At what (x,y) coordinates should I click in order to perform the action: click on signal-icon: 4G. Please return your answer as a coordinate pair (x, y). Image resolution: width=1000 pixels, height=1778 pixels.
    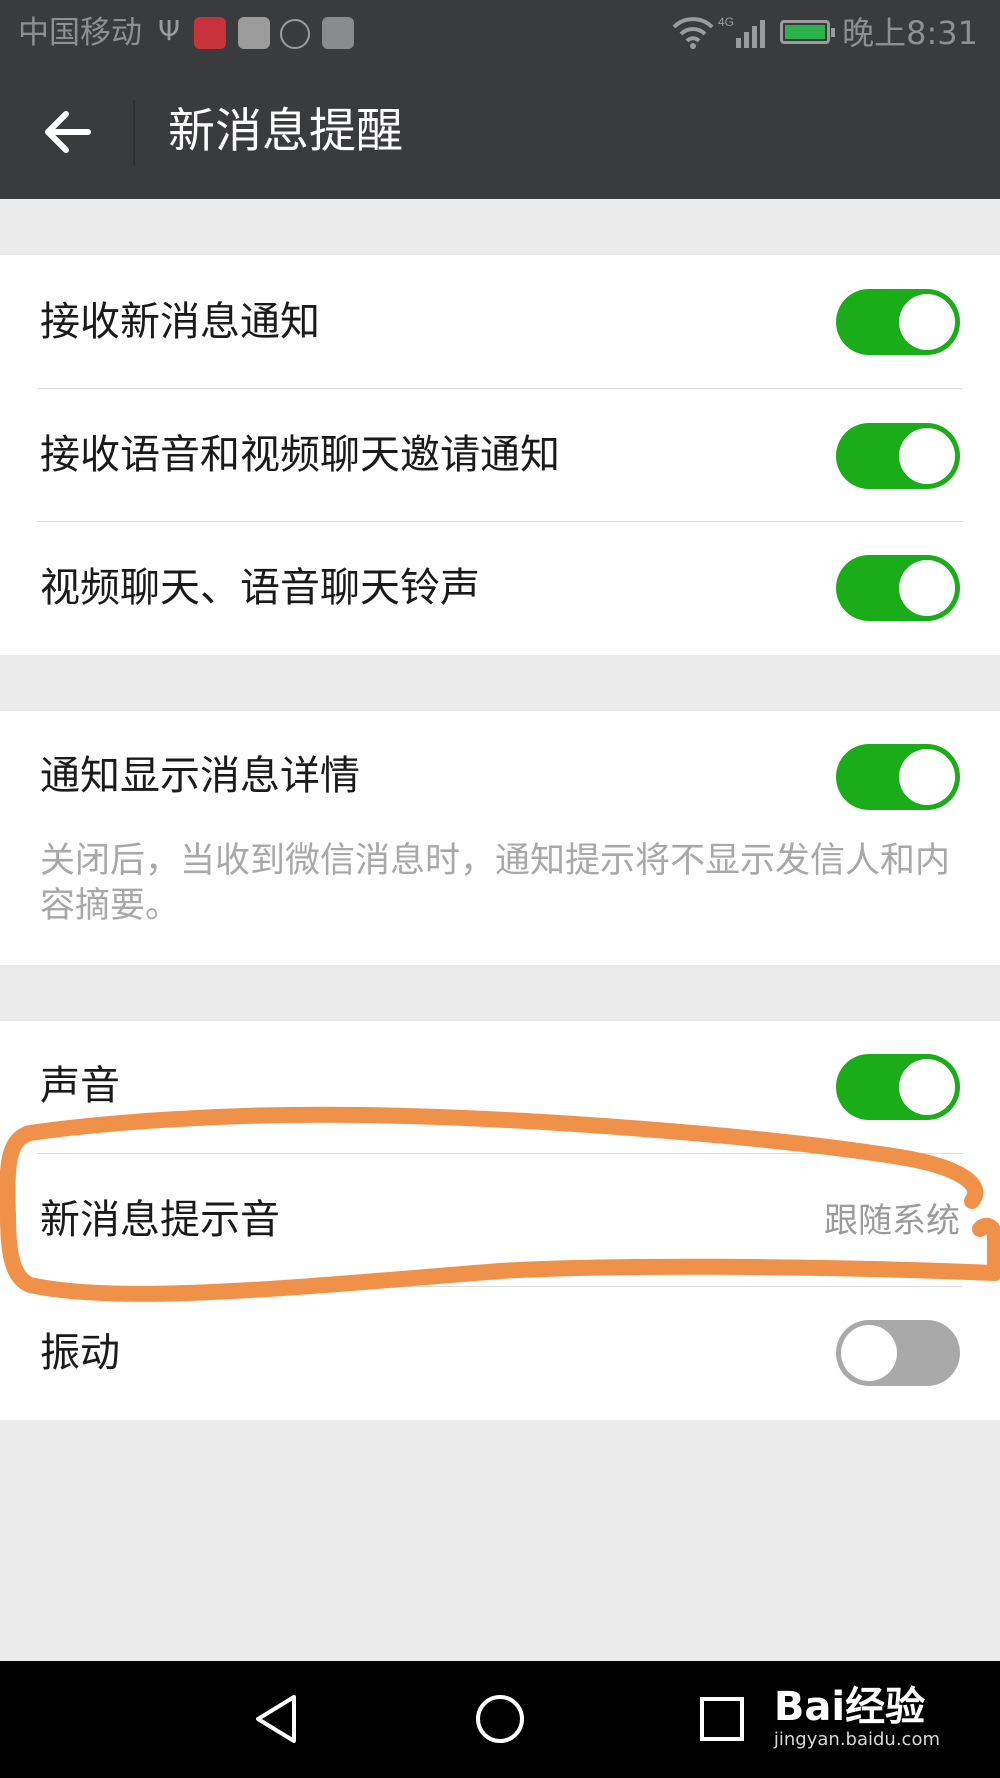
    Looking at the image, I should click on (741, 31).